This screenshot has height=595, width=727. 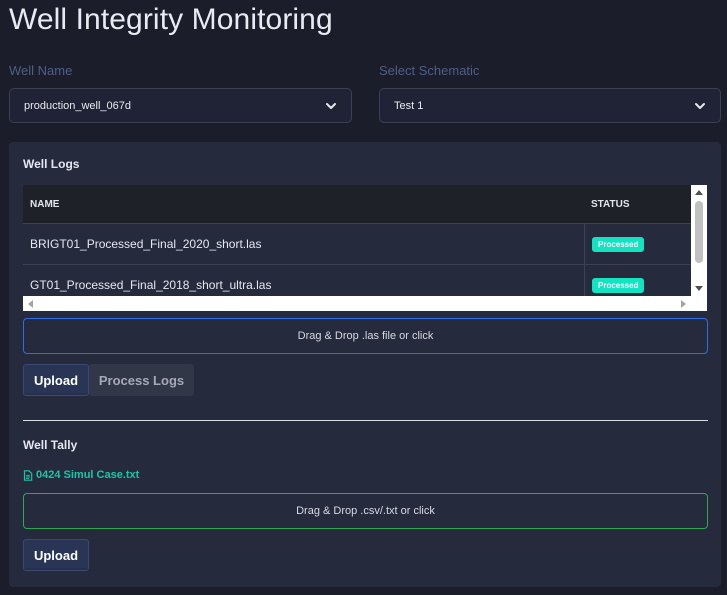 I want to click on vertical-scrollbar, so click(x=699, y=240).